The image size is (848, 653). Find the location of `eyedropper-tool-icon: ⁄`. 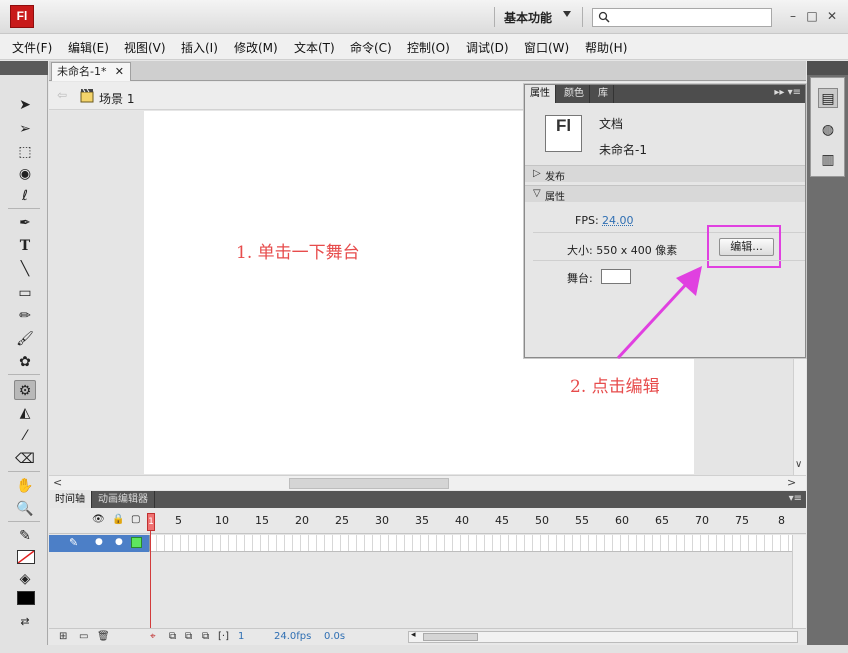

eyedropper-tool-icon: ⁄ is located at coordinates (25, 436).